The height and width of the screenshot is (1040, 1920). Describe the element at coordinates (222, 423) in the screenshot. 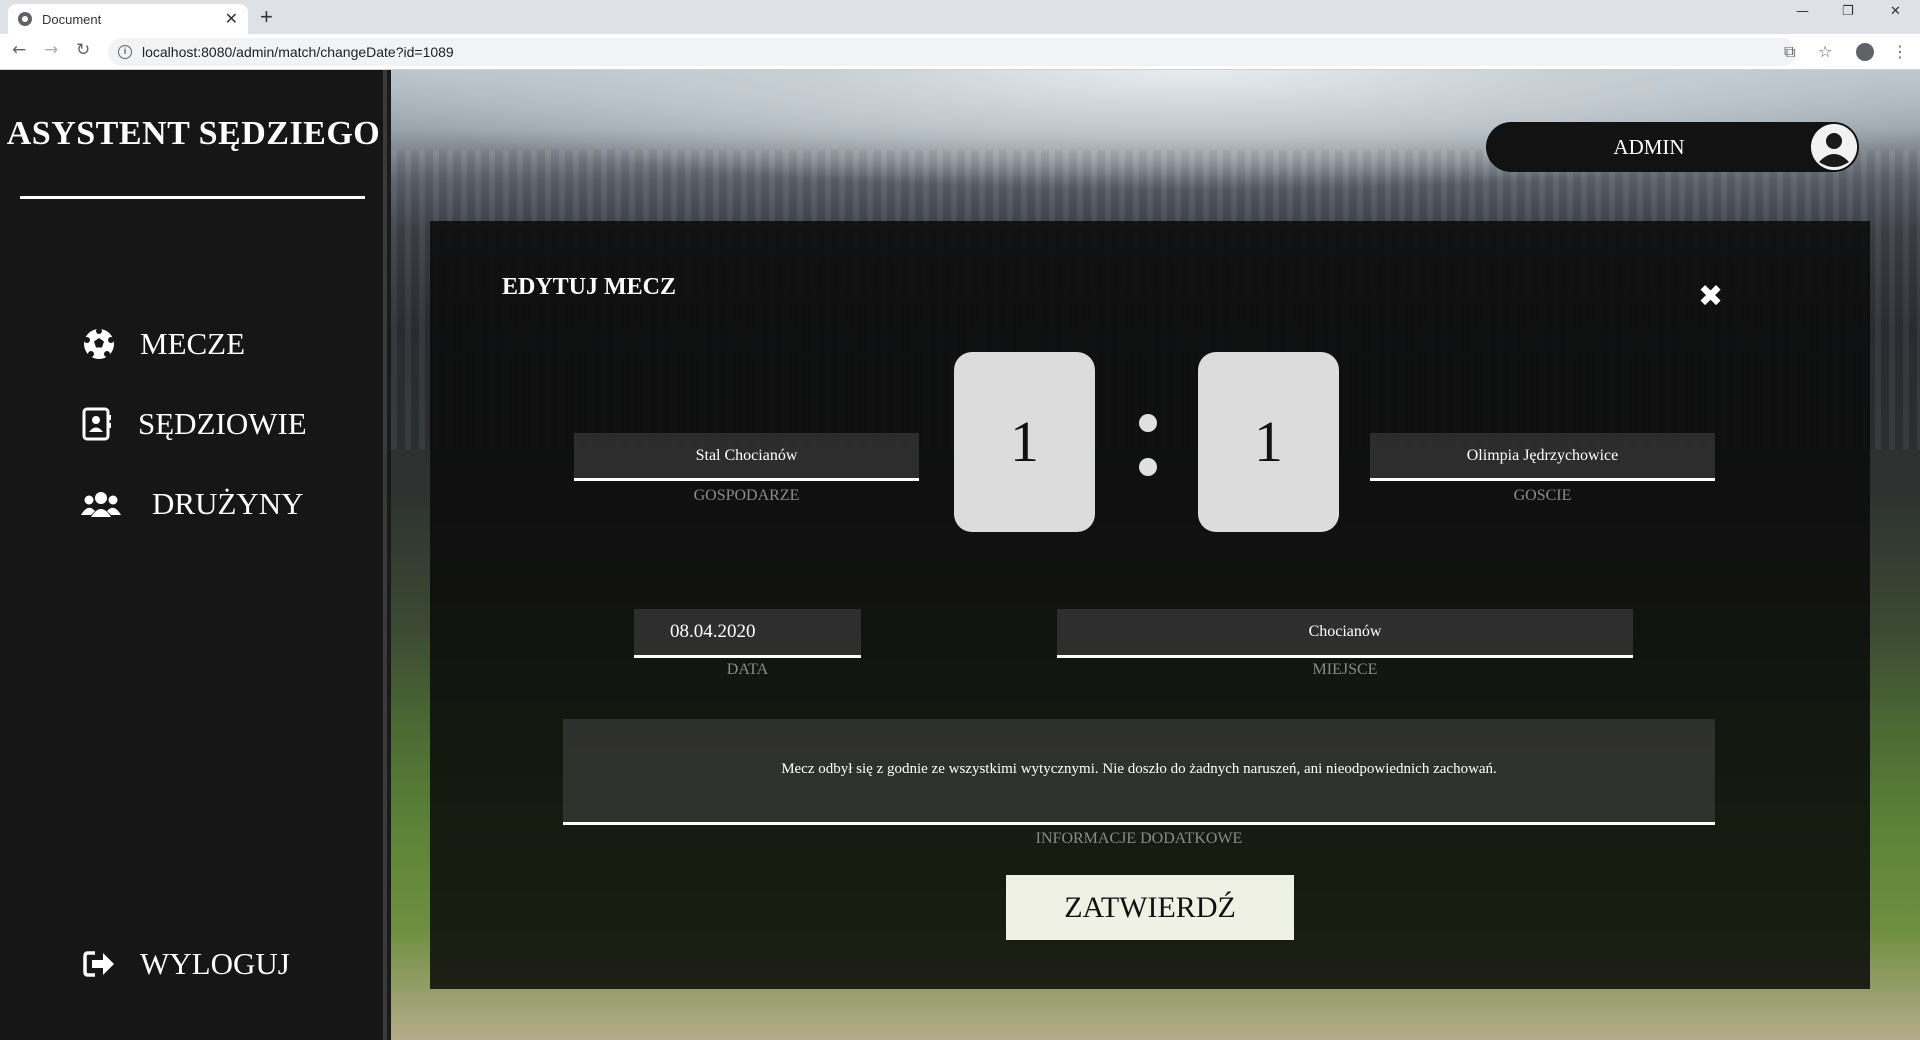

I see `sidebar-item-label: SĘDZIOWIE` at that location.